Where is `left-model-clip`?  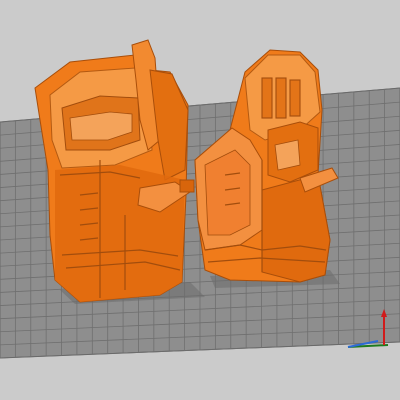 left-model-clip is located at coordinates (187, 186).